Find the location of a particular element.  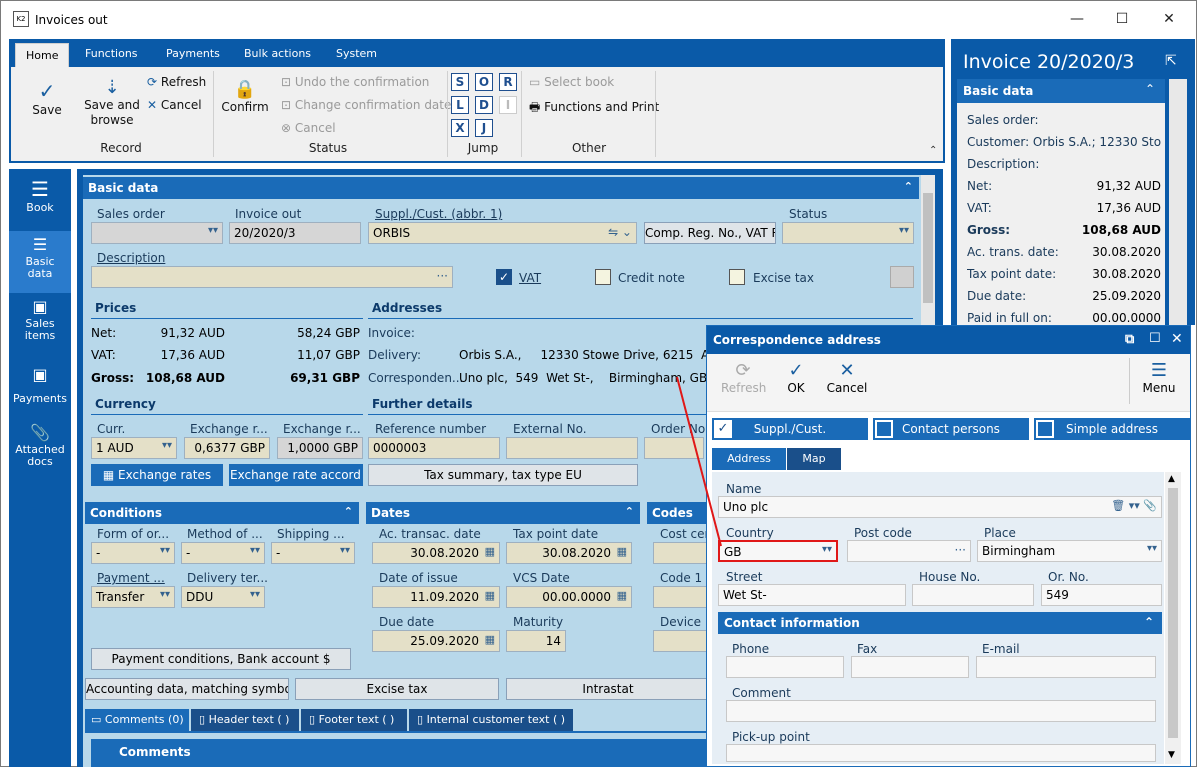

code1-field is located at coordinates (680, 597).